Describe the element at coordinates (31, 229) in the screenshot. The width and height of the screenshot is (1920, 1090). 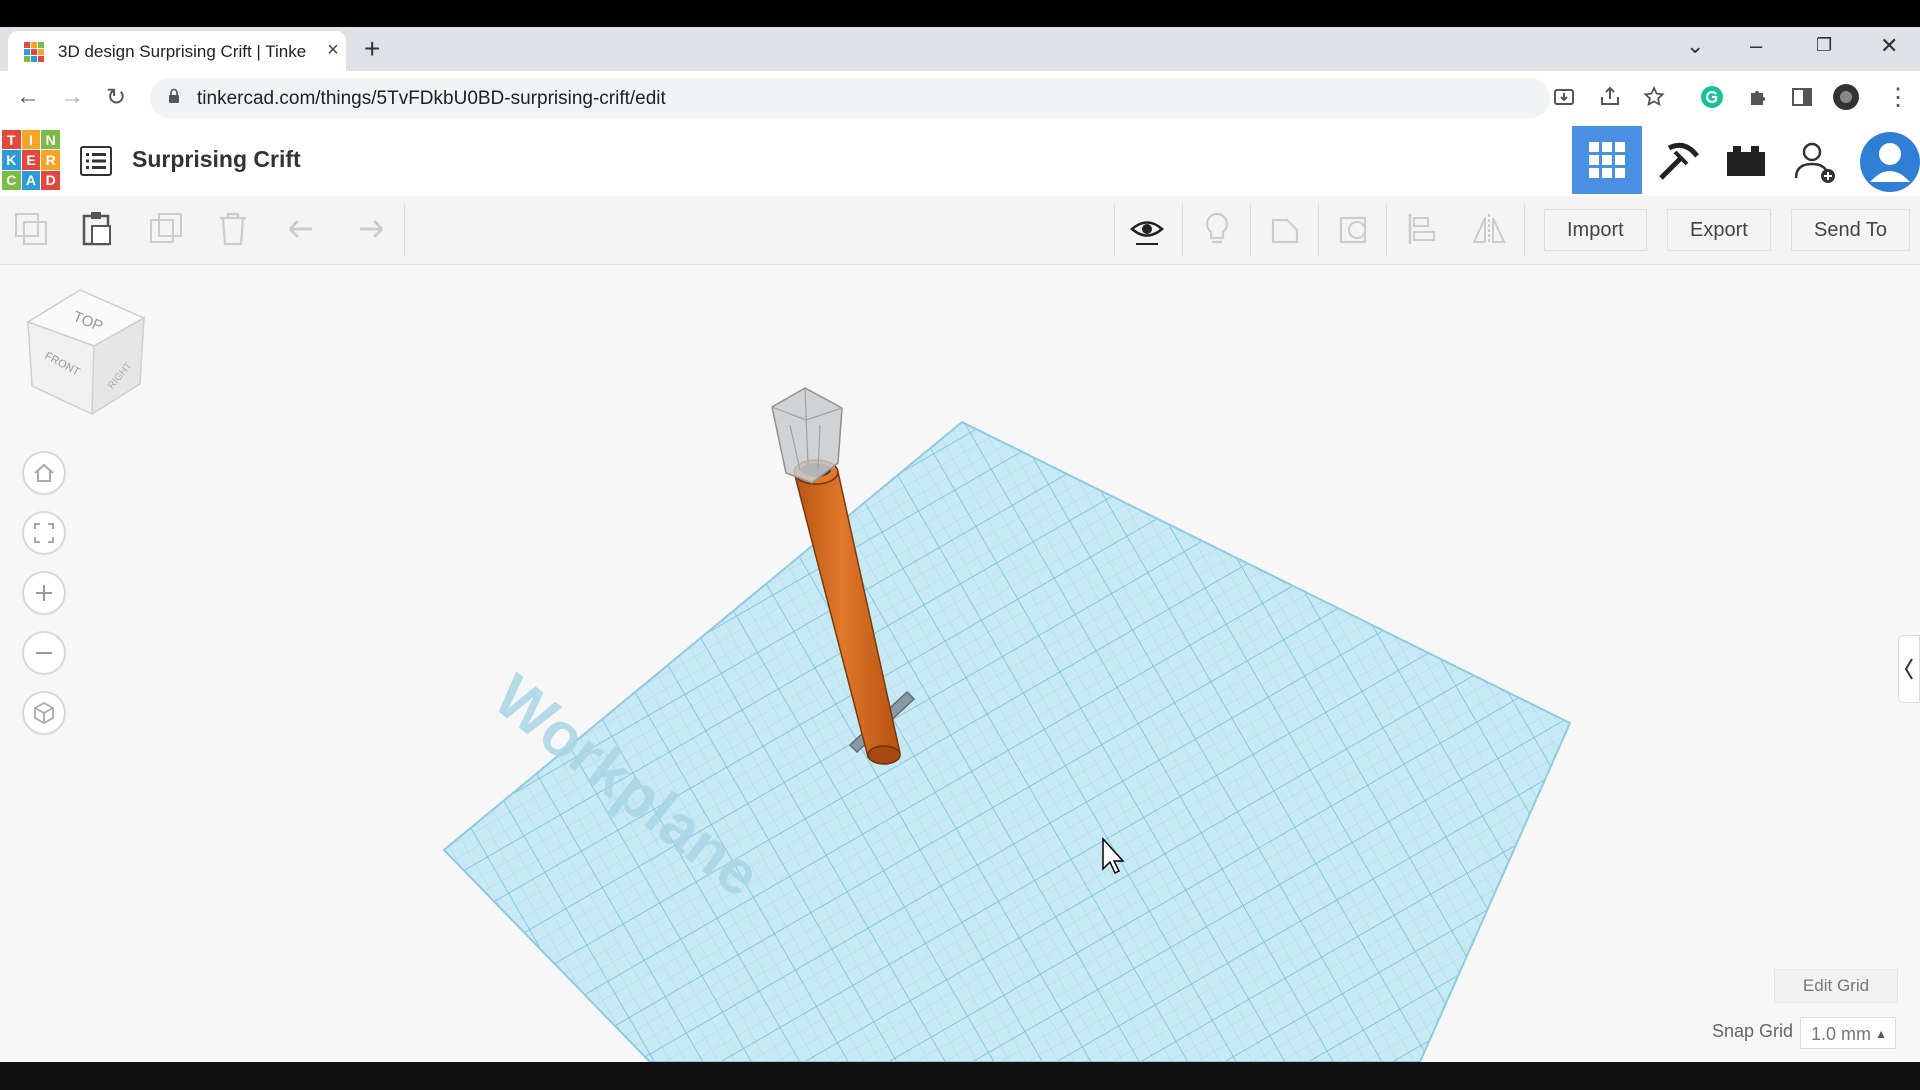
I see `copy-icon` at that location.